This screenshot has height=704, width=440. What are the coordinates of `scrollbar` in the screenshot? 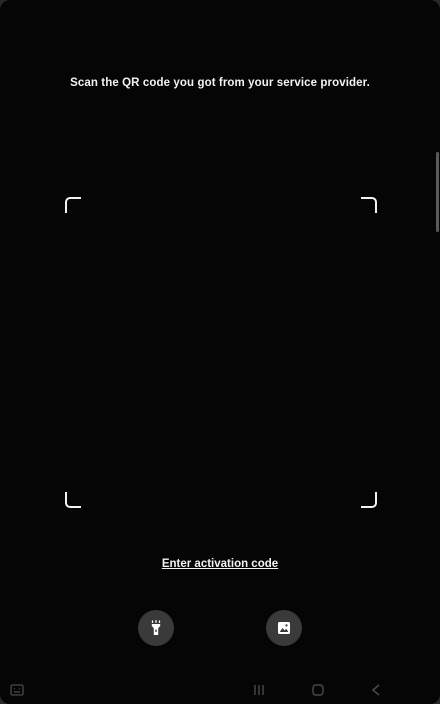 It's located at (437, 192).